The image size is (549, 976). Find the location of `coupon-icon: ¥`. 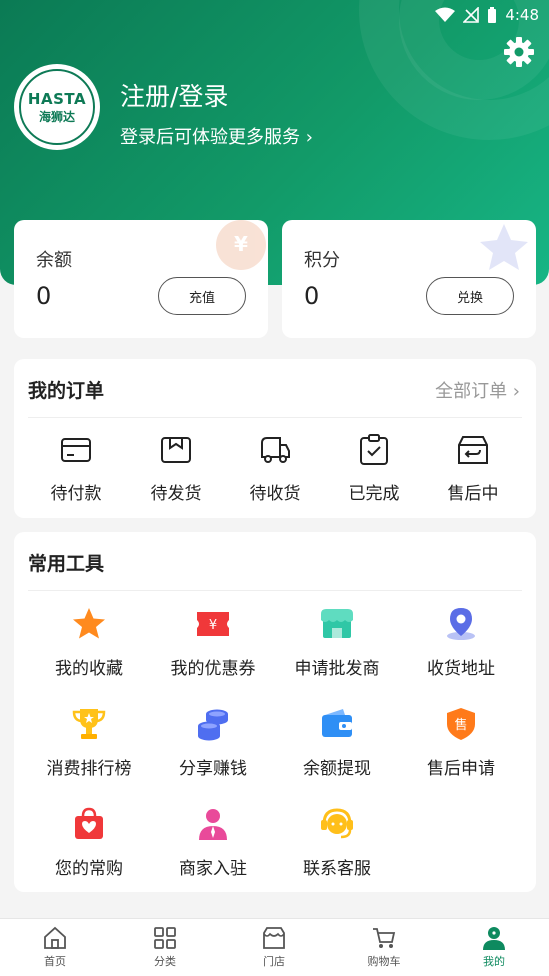

coupon-icon: ¥ is located at coordinates (213, 624).